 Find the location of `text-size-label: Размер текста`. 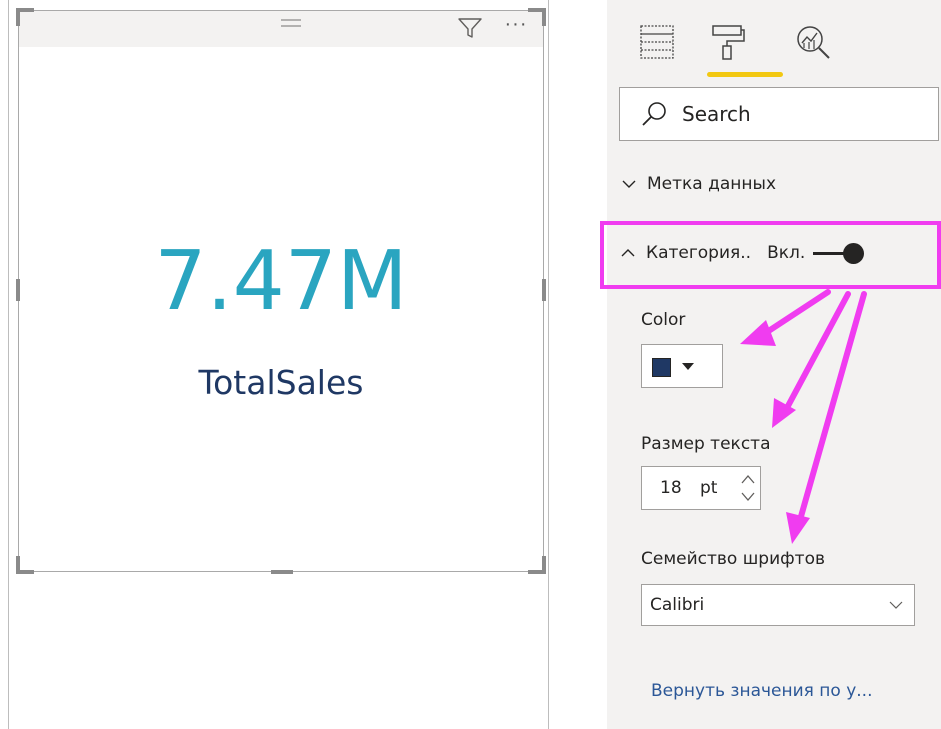

text-size-label: Размер текста is located at coordinates (706, 444).